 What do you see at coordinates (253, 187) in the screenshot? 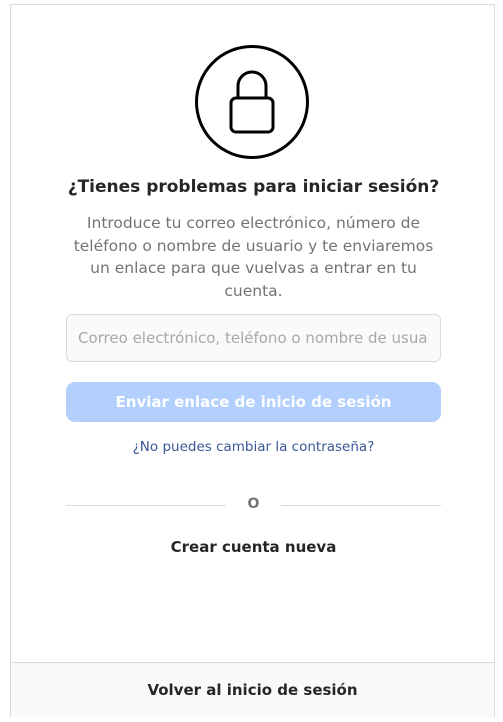
I see `page-title: ¿Tienes problemas para iniciar sesión?` at bounding box center [253, 187].